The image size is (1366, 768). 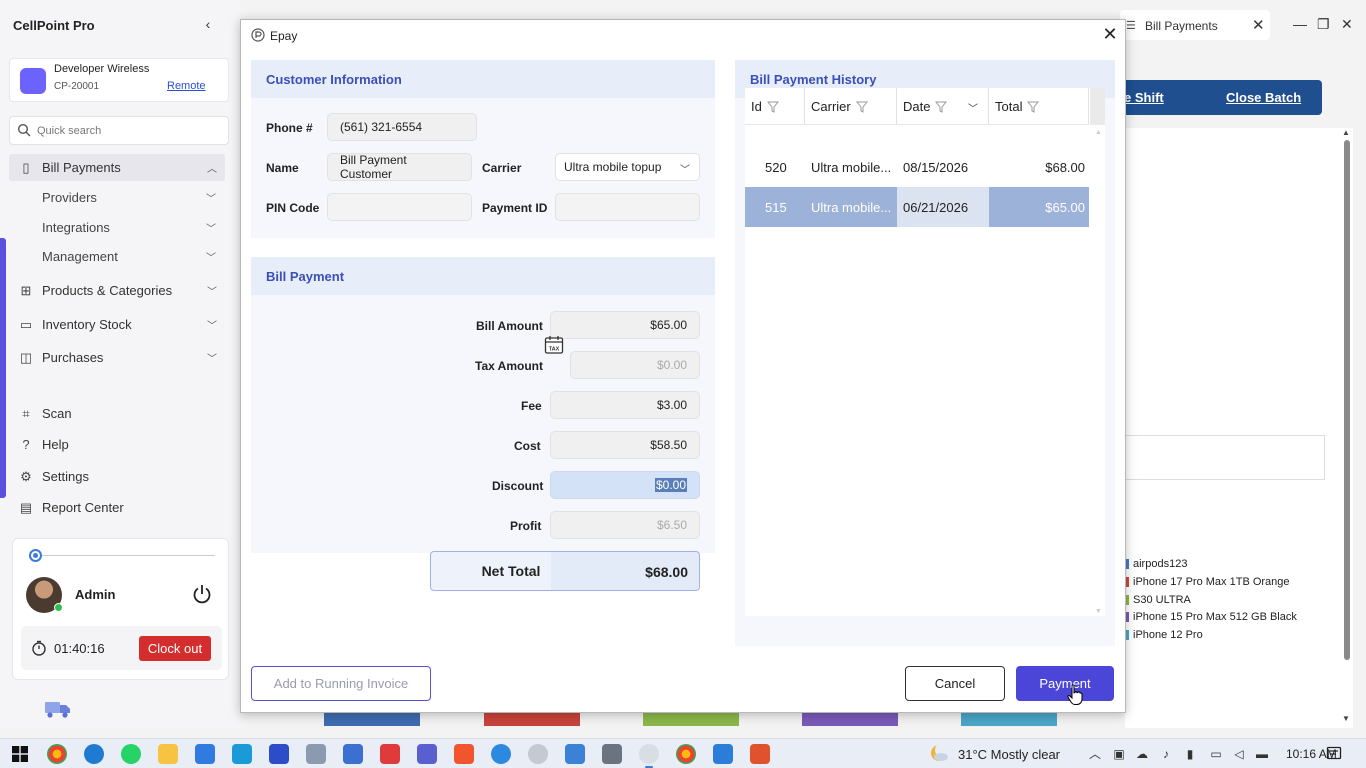 I want to click on tray-icon: ▣, so click(x=1119, y=754).